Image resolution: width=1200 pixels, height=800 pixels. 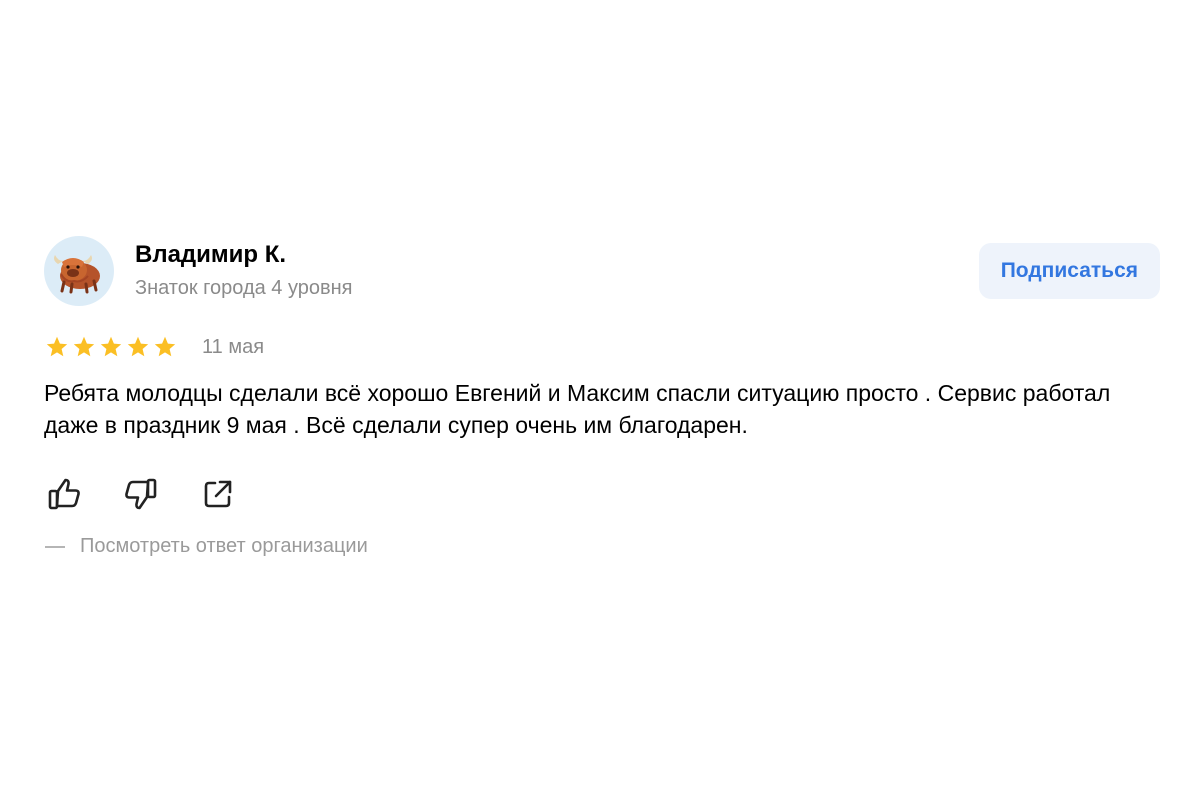 I want to click on reply-dash, so click(x=55, y=546).